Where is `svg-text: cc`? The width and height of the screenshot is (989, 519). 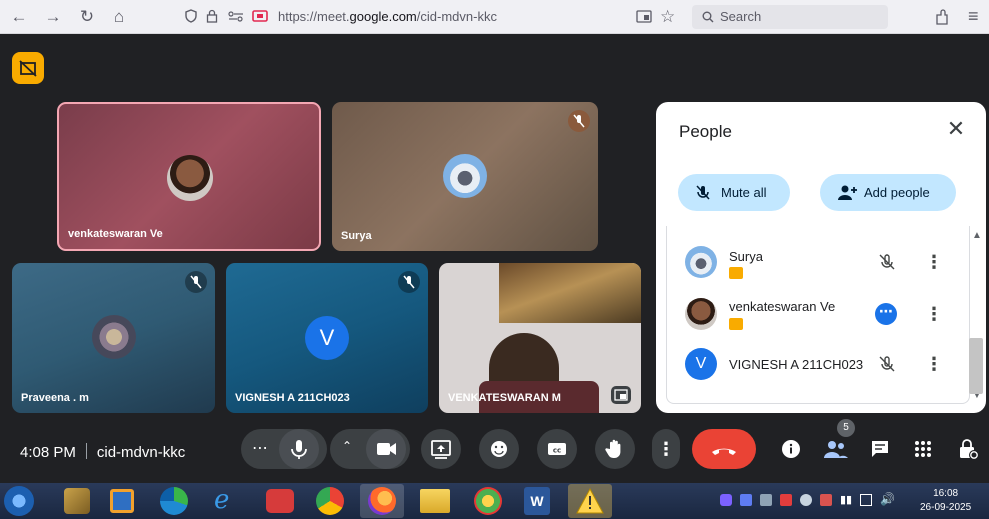 svg-text: cc is located at coordinates (557, 451).